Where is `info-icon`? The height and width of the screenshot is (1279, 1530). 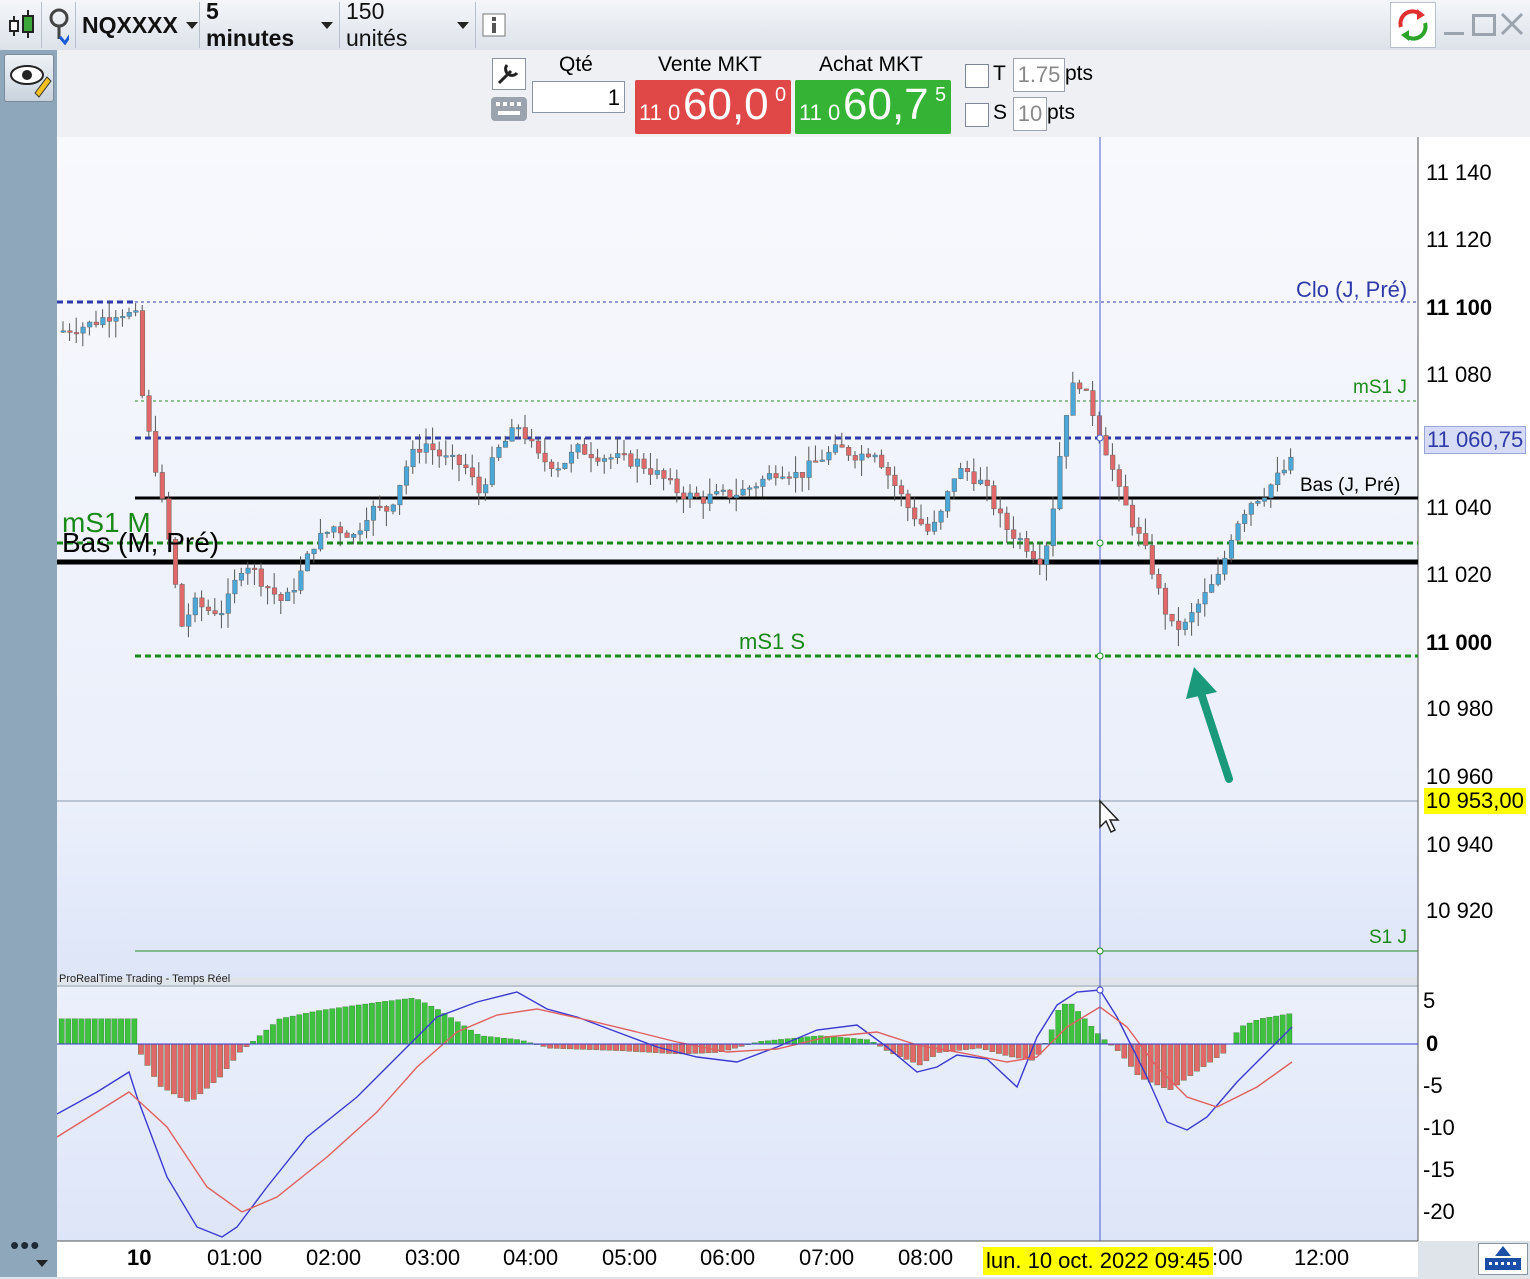 info-icon is located at coordinates (494, 25).